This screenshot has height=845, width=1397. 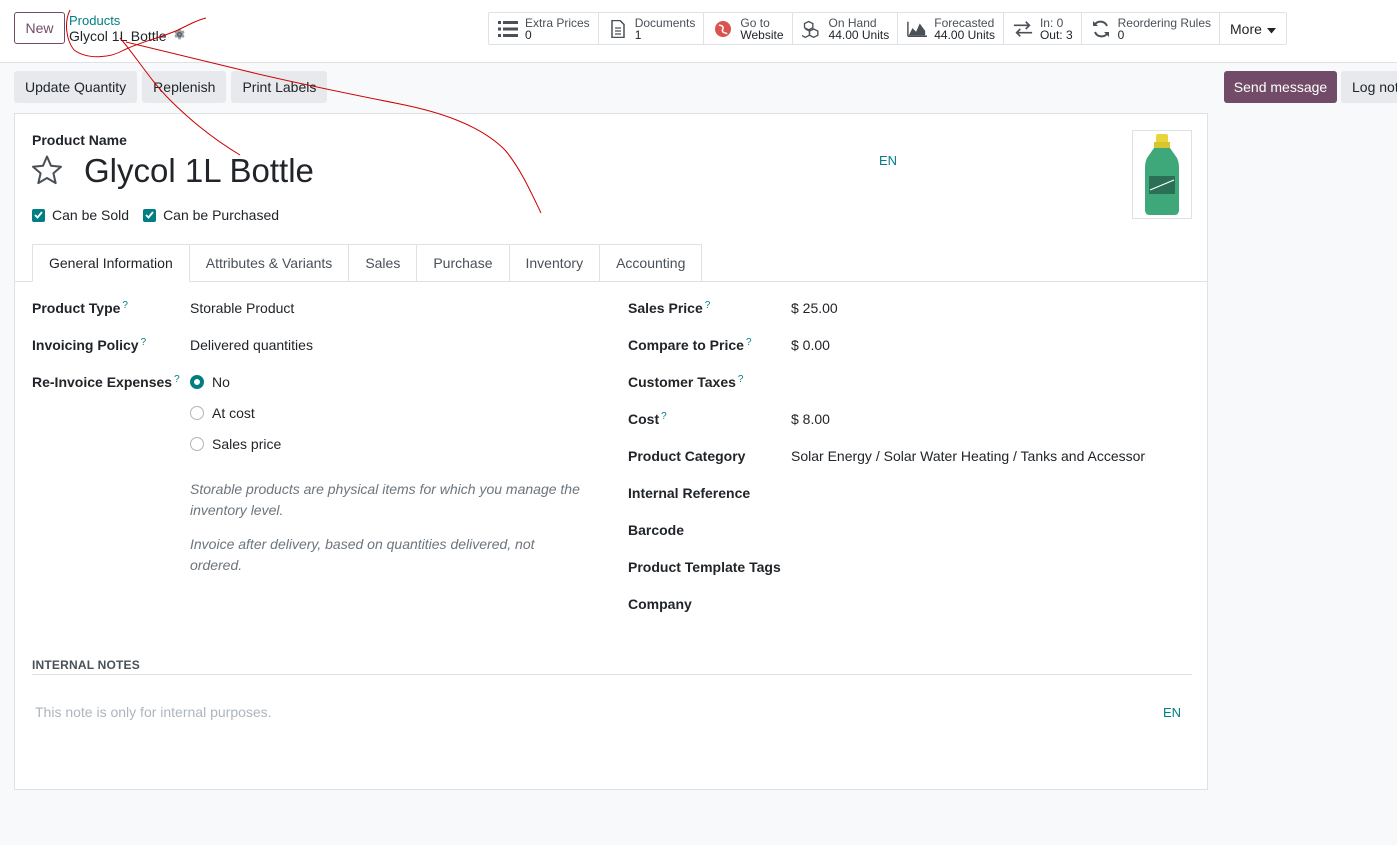 I want to click on product-type-field: Storable Product, so click(x=242, y=308).